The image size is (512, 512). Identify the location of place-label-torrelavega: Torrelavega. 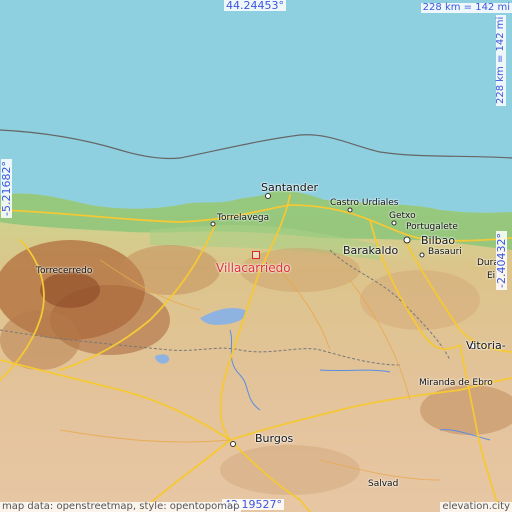
(243, 218).